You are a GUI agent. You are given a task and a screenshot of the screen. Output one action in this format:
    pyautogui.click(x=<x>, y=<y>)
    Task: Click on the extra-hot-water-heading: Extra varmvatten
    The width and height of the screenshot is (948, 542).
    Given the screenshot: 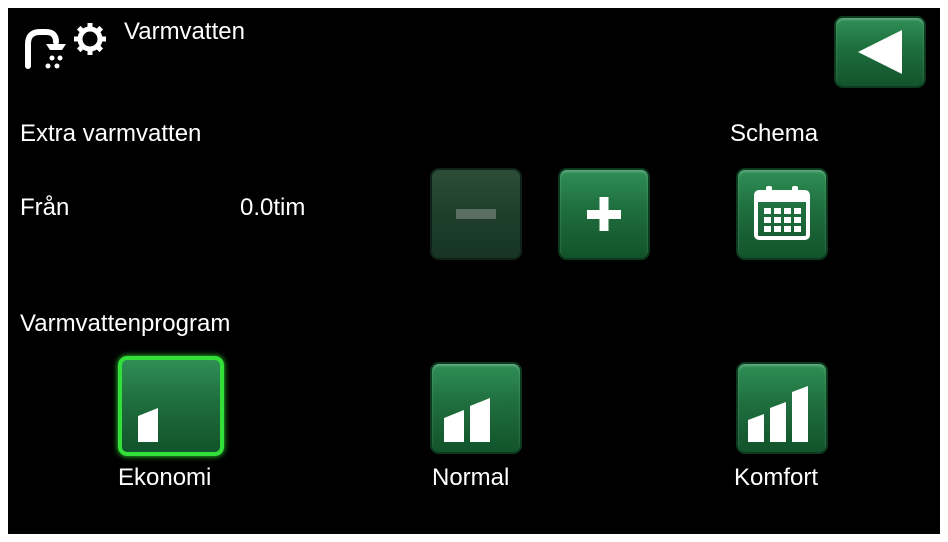 What is the action you would take?
    pyautogui.click(x=111, y=133)
    